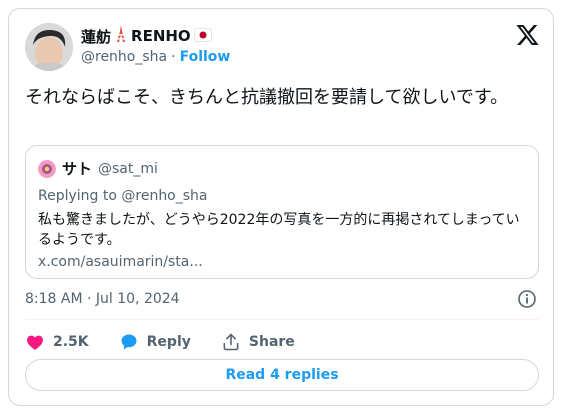  Describe the element at coordinates (205, 57) in the screenshot. I see `follow-button: Follow` at that location.